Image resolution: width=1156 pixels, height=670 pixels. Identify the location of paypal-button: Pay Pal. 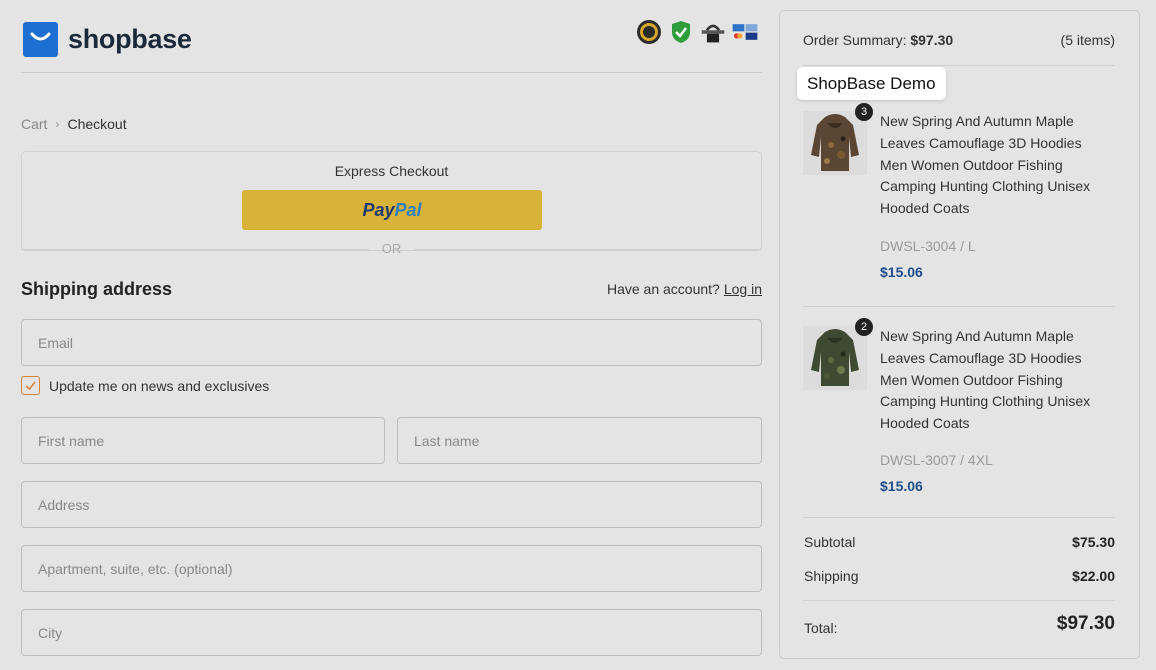
(392, 210).